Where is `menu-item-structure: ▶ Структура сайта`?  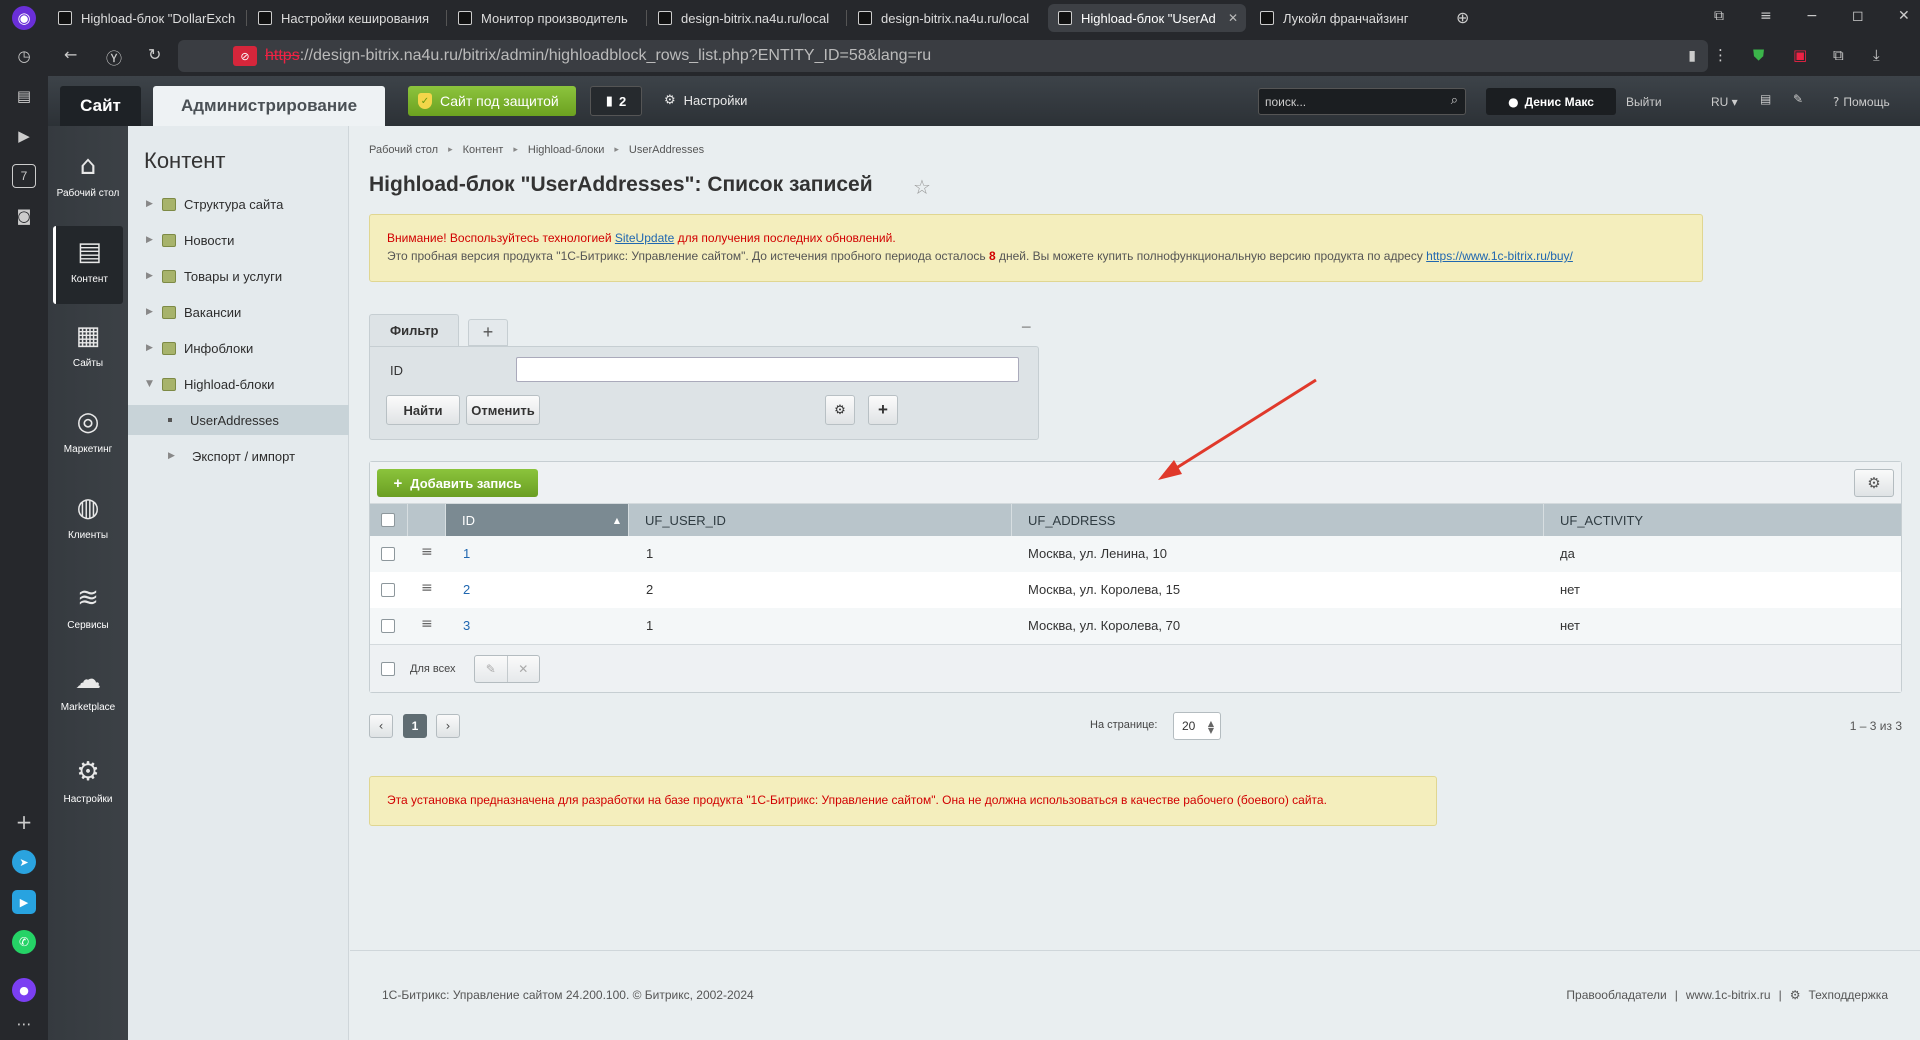
menu-item-structure: ▶ Структура сайта is located at coordinates (238, 204).